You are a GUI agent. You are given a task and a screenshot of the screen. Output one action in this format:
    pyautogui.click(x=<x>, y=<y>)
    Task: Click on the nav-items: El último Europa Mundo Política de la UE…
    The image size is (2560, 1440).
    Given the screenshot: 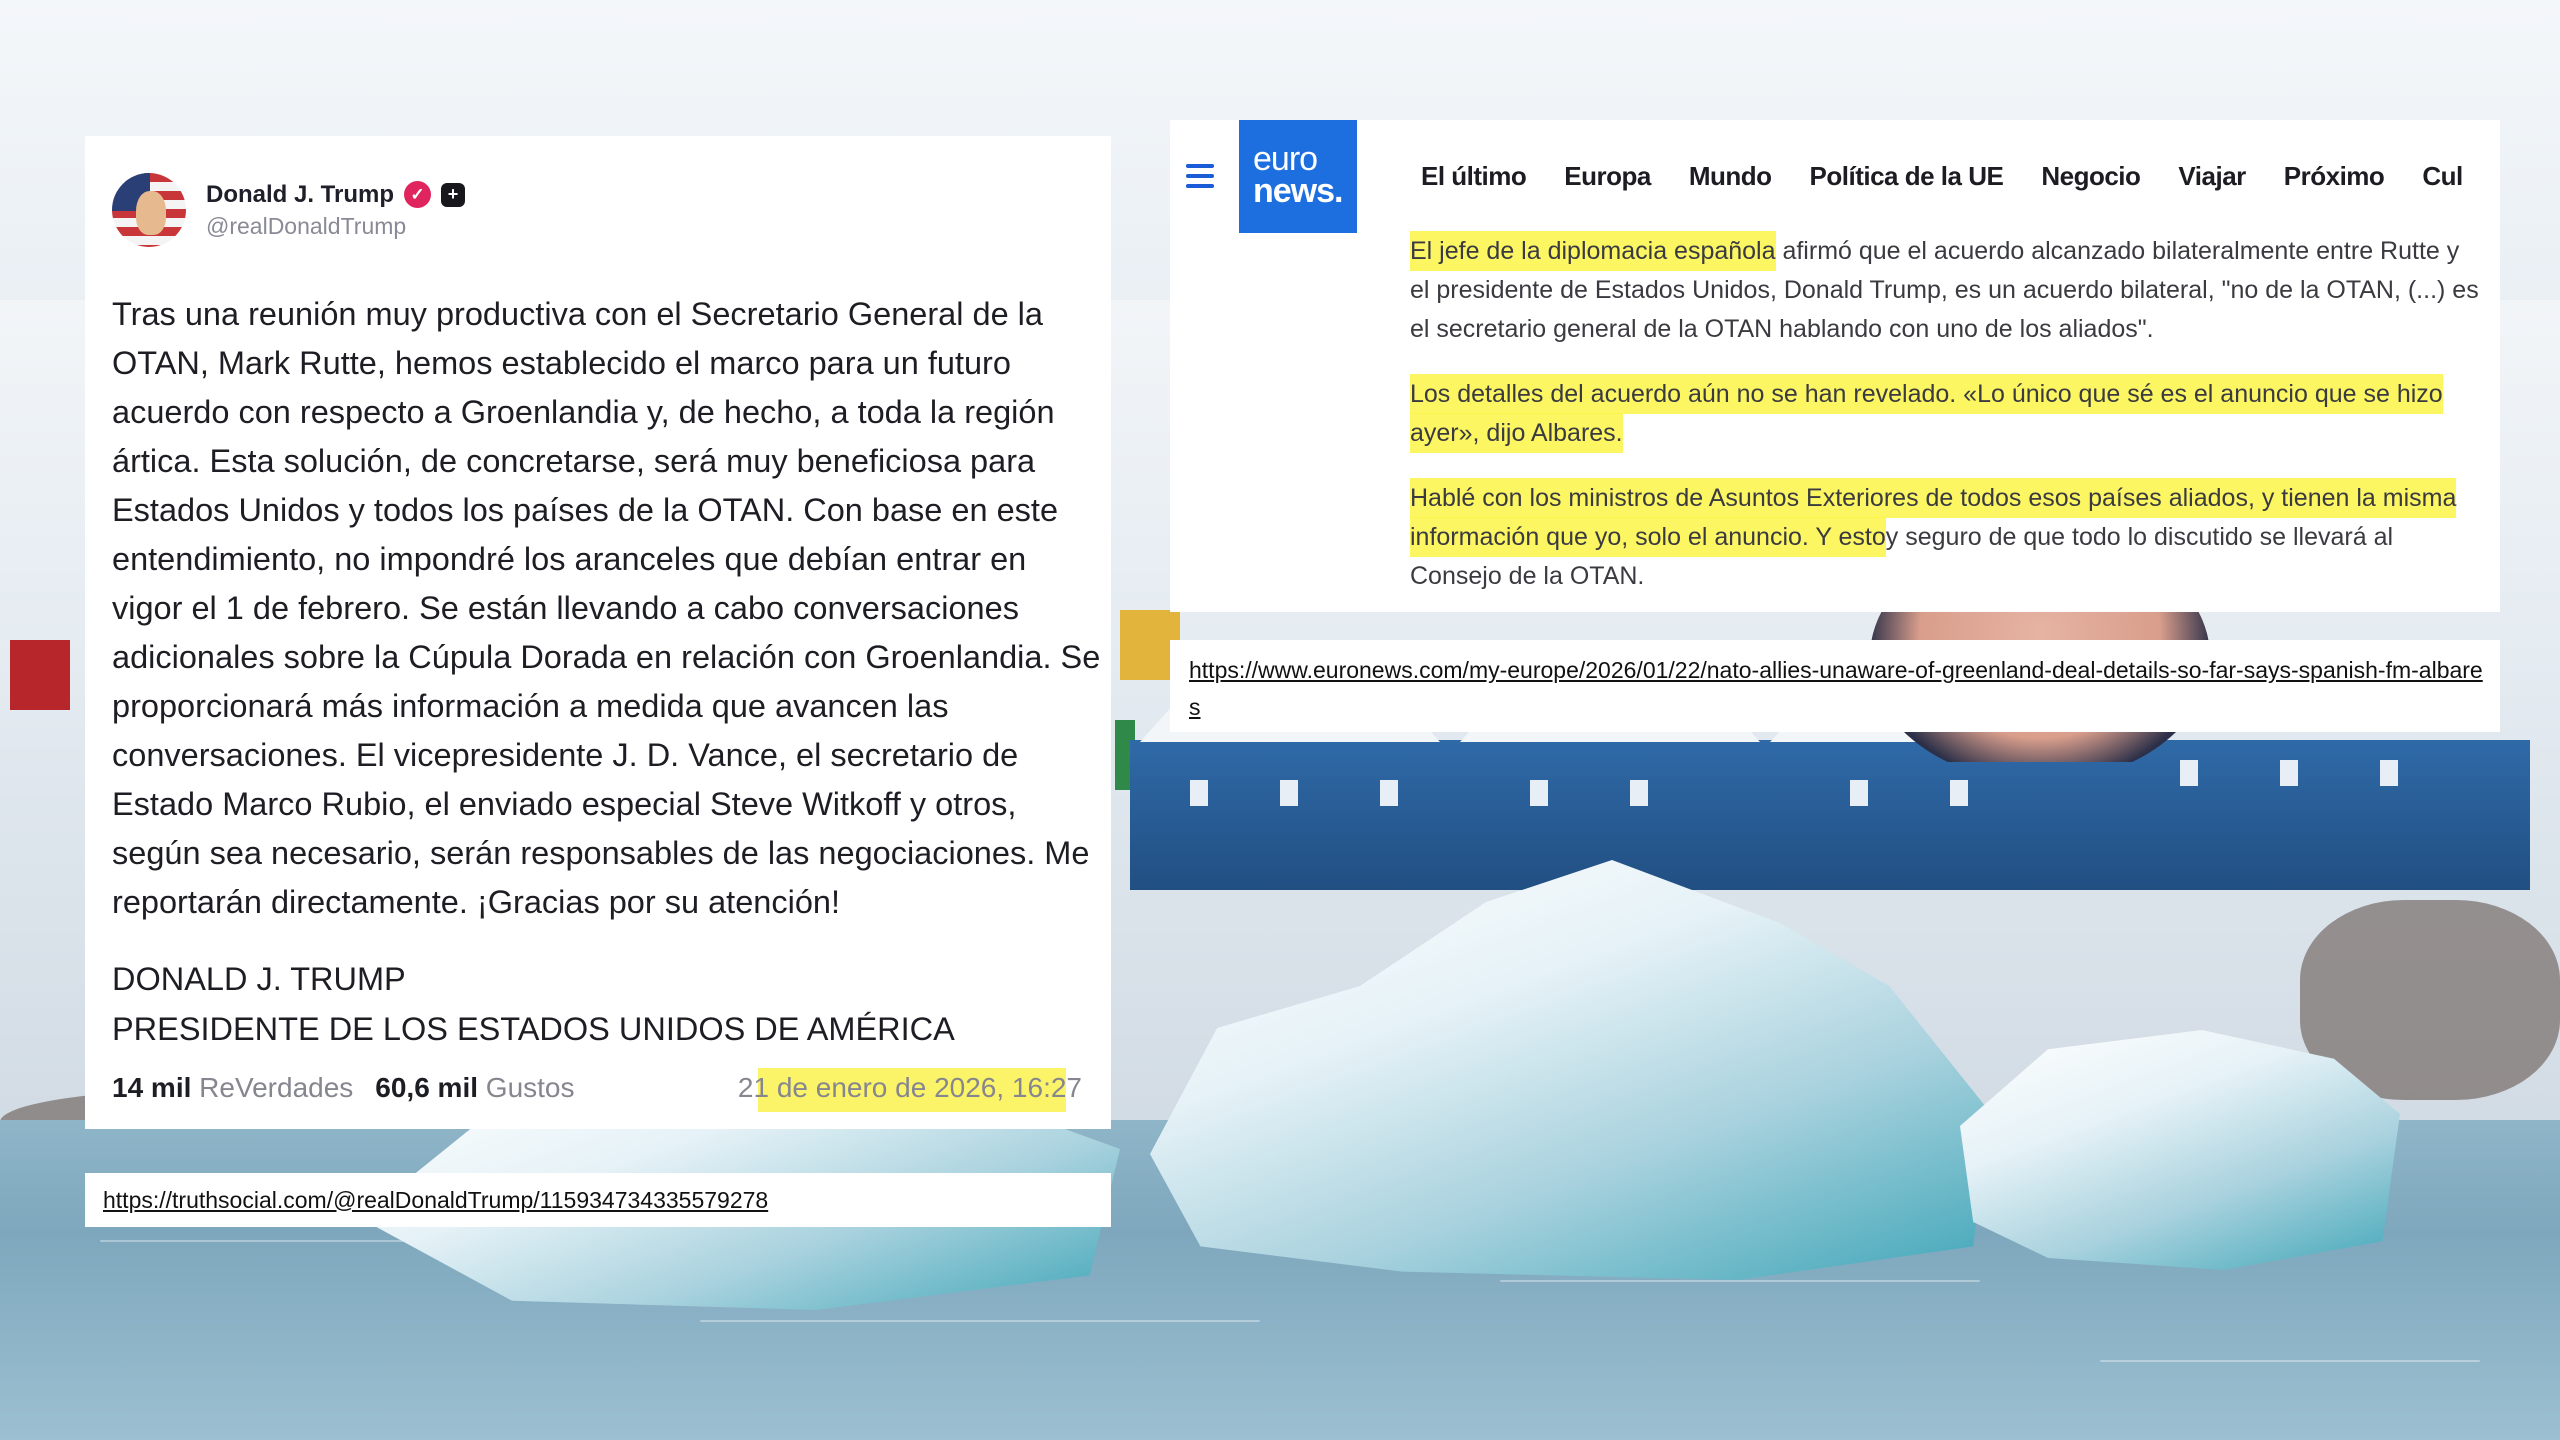 What is the action you would take?
    pyautogui.click(x=1942, y=176)
    